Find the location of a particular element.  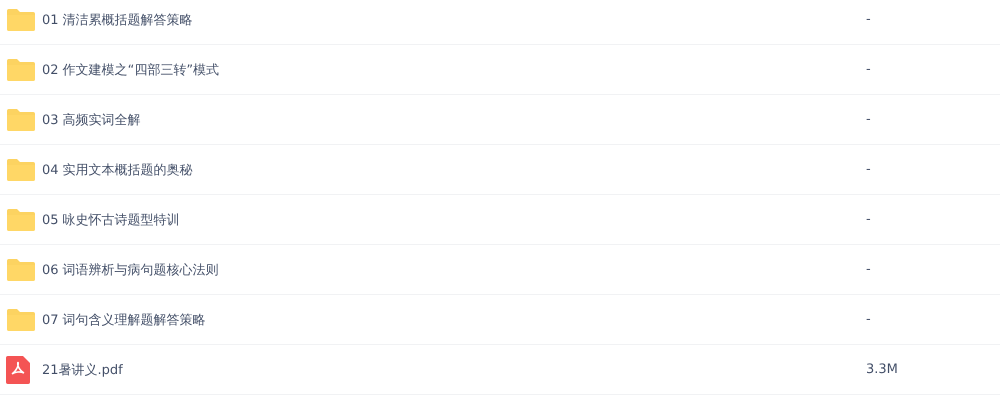

file-name: 06 词语辨析与病句题核心法则 is located at coordinates (454, 269).